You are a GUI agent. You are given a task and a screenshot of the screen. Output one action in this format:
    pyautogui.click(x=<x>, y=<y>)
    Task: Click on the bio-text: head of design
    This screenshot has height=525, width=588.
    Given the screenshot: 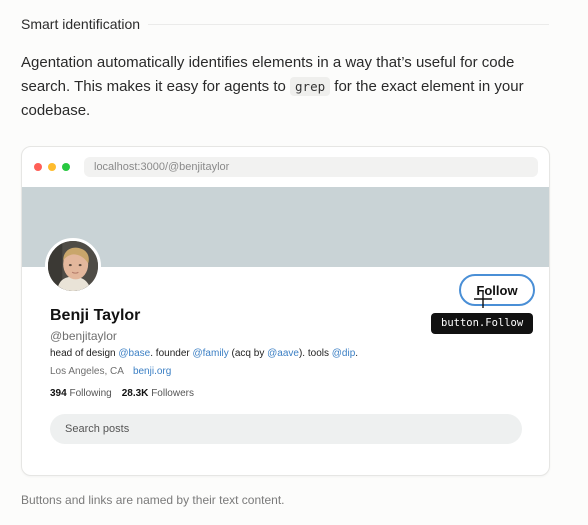 What is the action you would take?
    pyautogui.click(x=84, y=353)
    